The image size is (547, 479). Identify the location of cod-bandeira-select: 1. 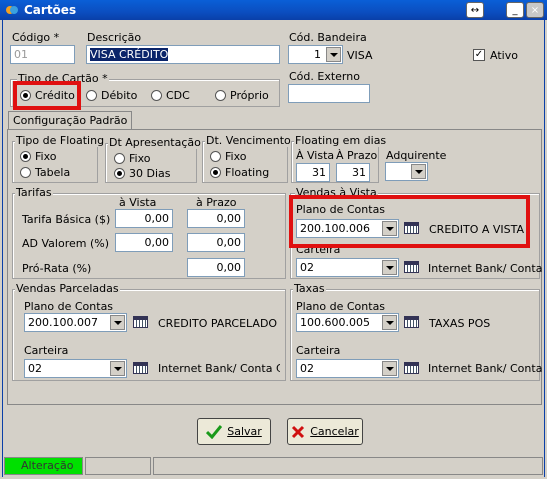
(315, 54).